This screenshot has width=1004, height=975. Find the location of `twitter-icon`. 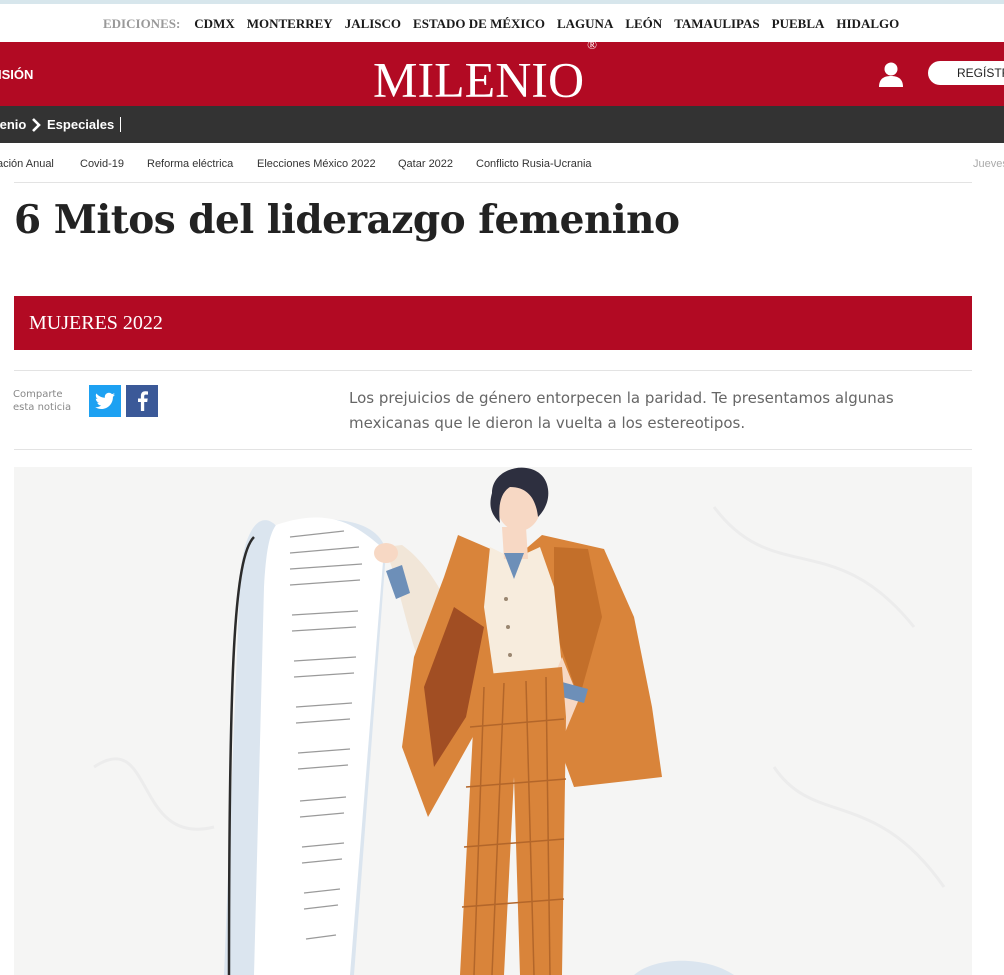

twitter-icon is located at coordinates (105, 400).